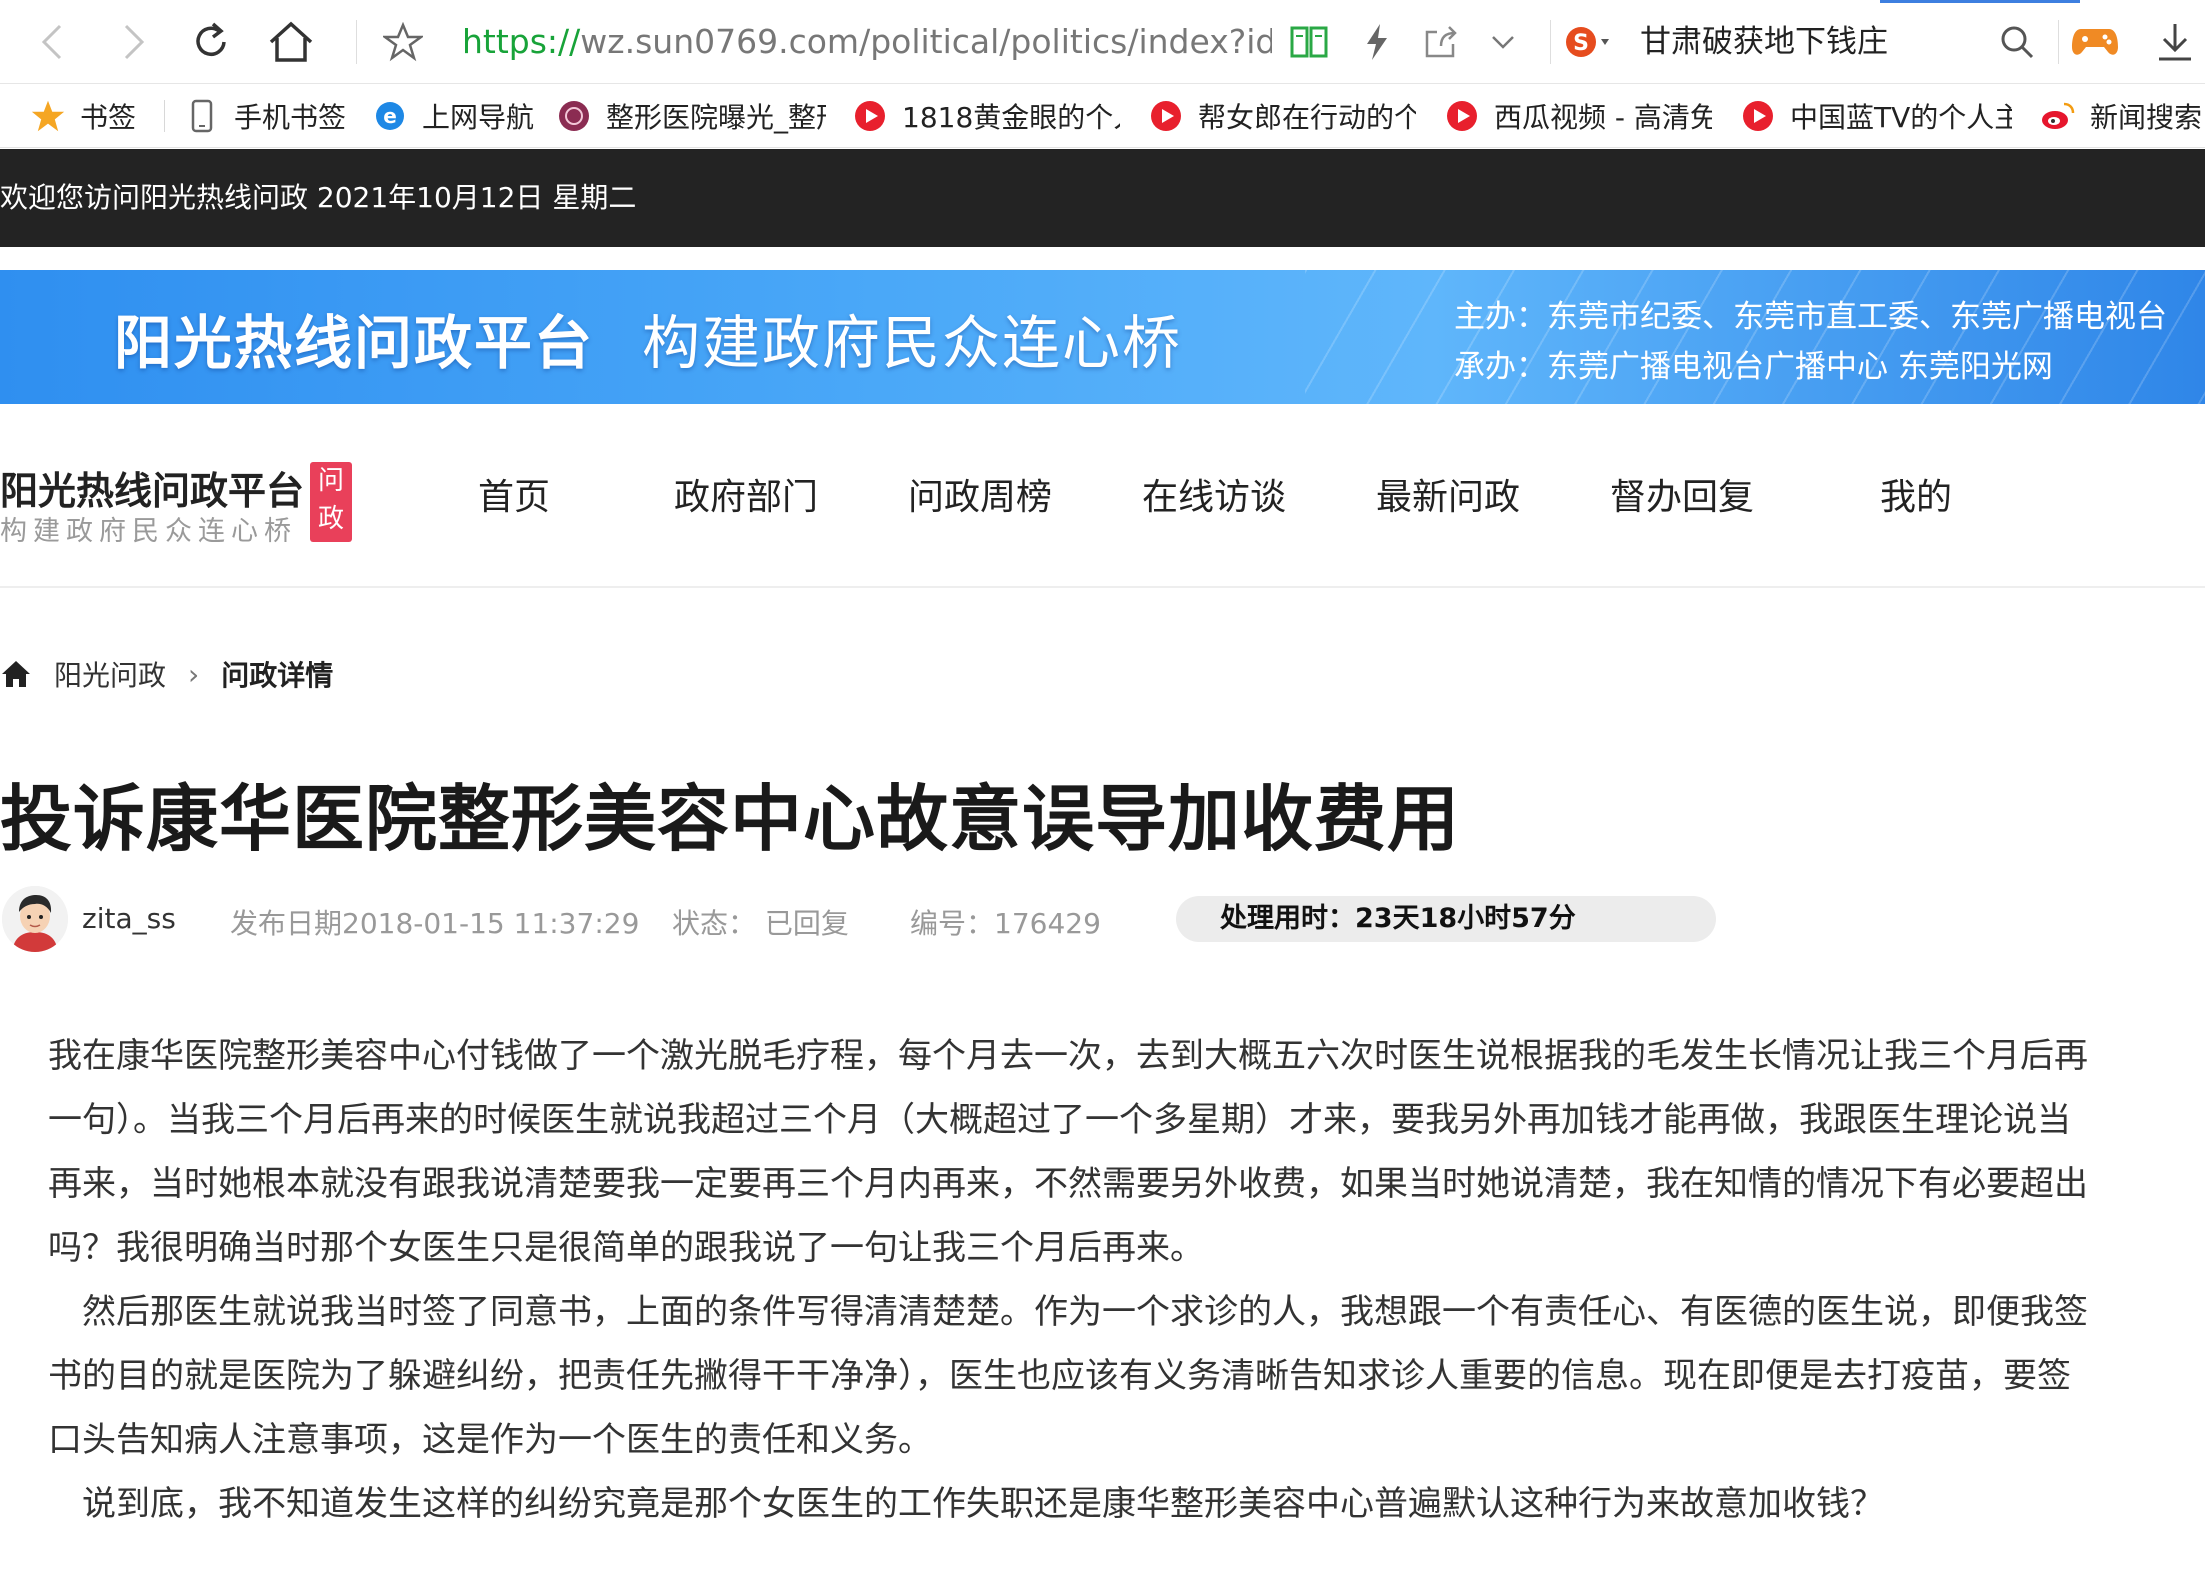  Describe the element at coordinates (35, 919) in the screenshot. I see `avatar` at that location.